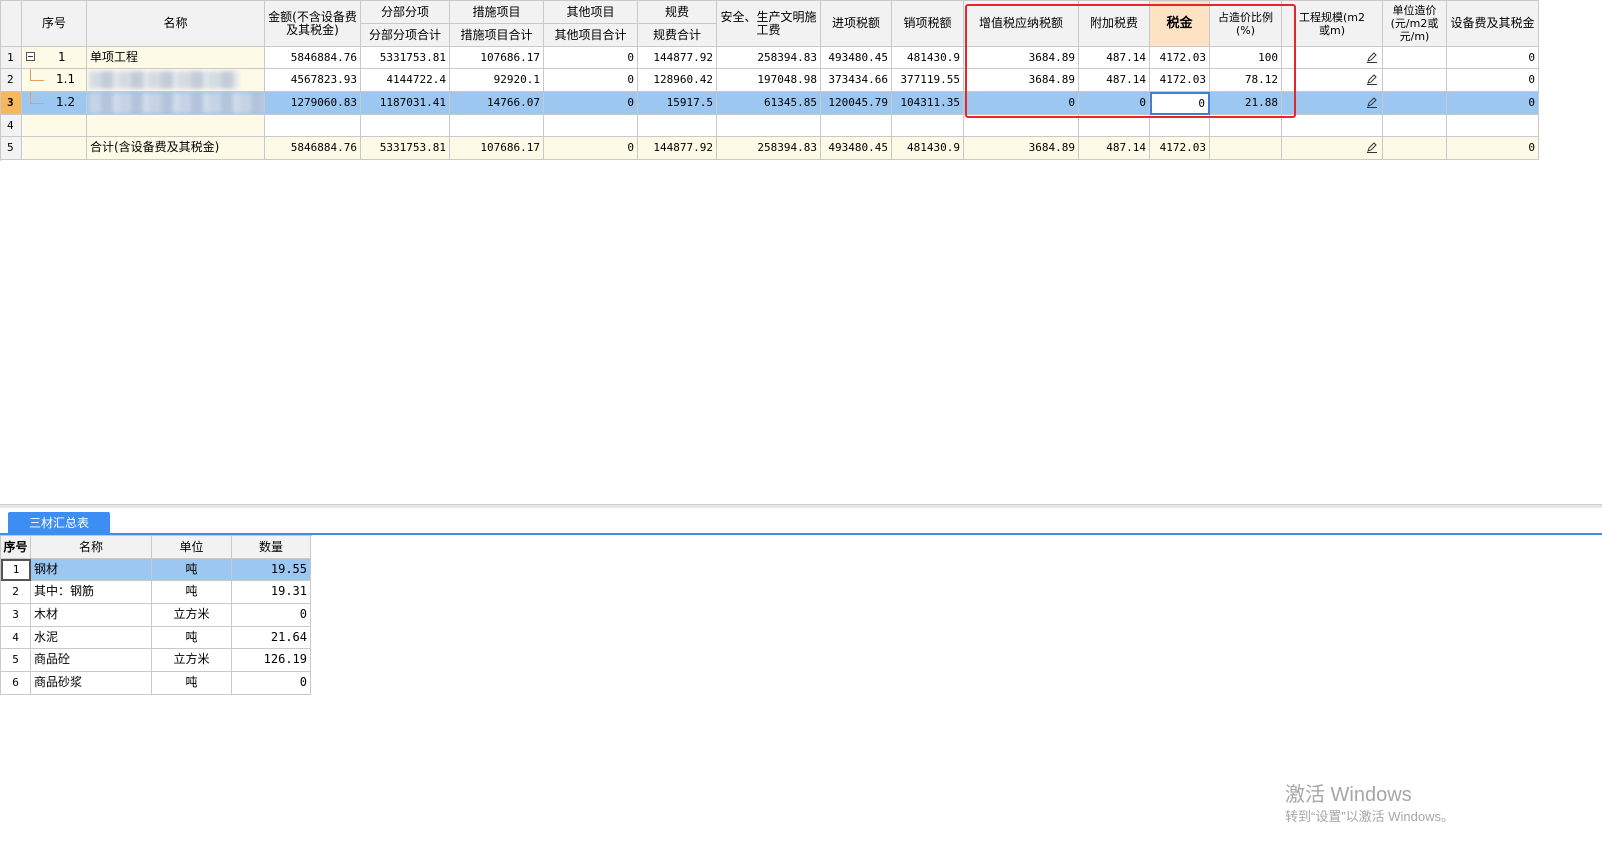 The image size is (1602, 859). Describe the element at coordinates (856, 126) in the screenshot. I see `input-tax-cell` at that location.